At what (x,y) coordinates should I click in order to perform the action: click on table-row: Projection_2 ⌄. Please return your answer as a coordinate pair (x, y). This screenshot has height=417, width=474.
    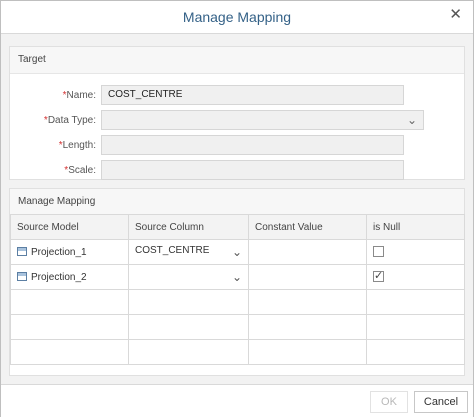
    Looking at the image, I should click on (237, 277).